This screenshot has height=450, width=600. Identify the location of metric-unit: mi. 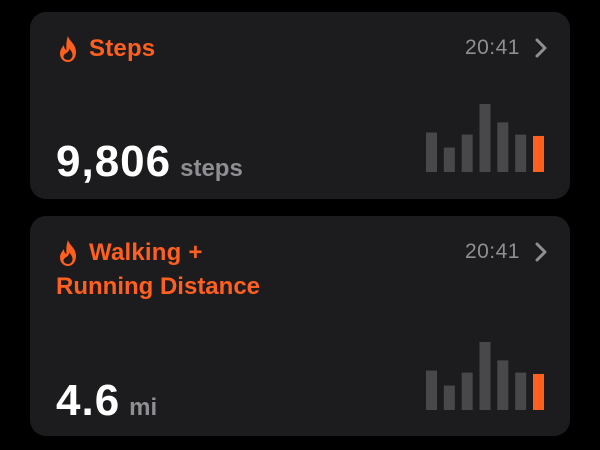
(143, 407).